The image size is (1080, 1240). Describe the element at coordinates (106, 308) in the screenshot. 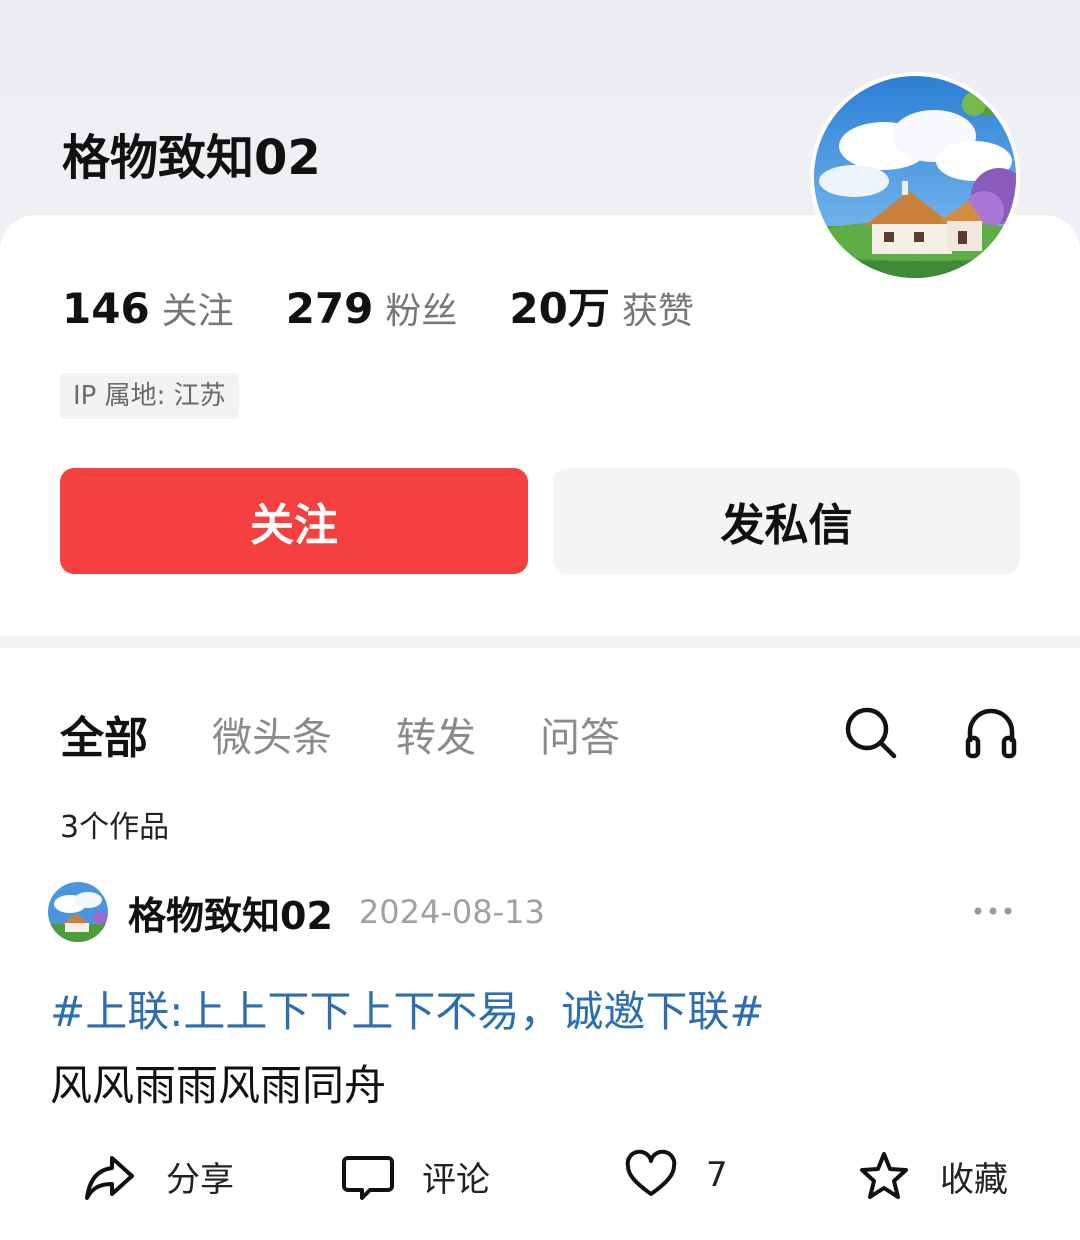

I see `stat-following-value: 146` at that location.